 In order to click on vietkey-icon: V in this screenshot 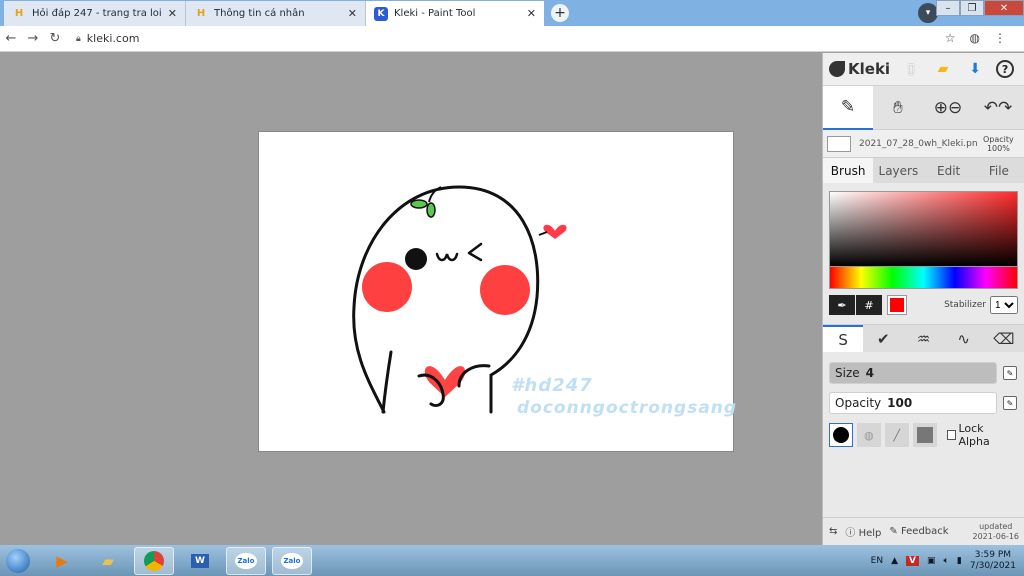, I will do `click(912, 560)`.